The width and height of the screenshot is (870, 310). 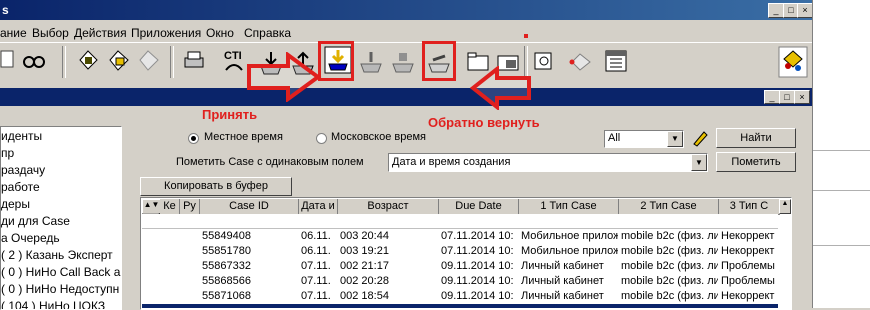 What do you see at coordinates (21, 136) in the screenshot?
I see `tree-item: иденты` at bounding box center [21, 136].